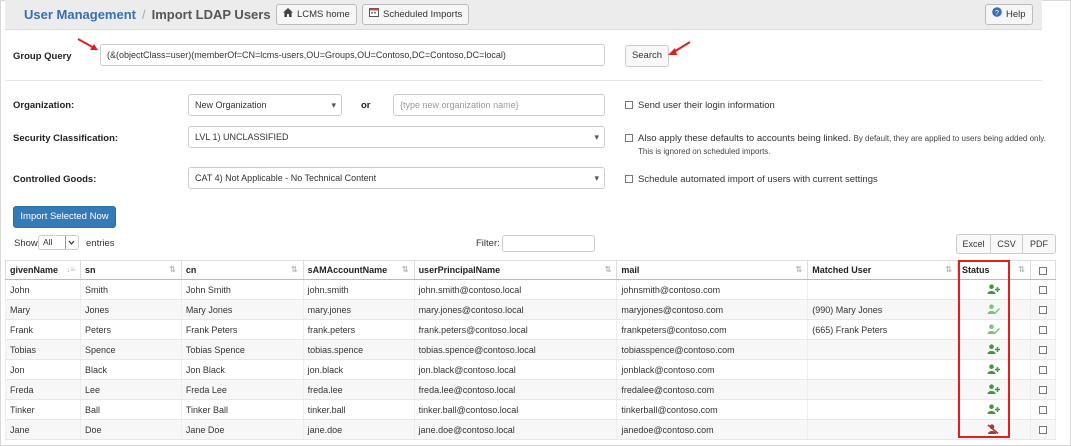 The width and height of the screenshot is (1071, 446). What do you see at coordinates (883, 329) in the screenshot?
I see `cell-matched-user: (665) Frank Peters` at bounding box center [883, 329].